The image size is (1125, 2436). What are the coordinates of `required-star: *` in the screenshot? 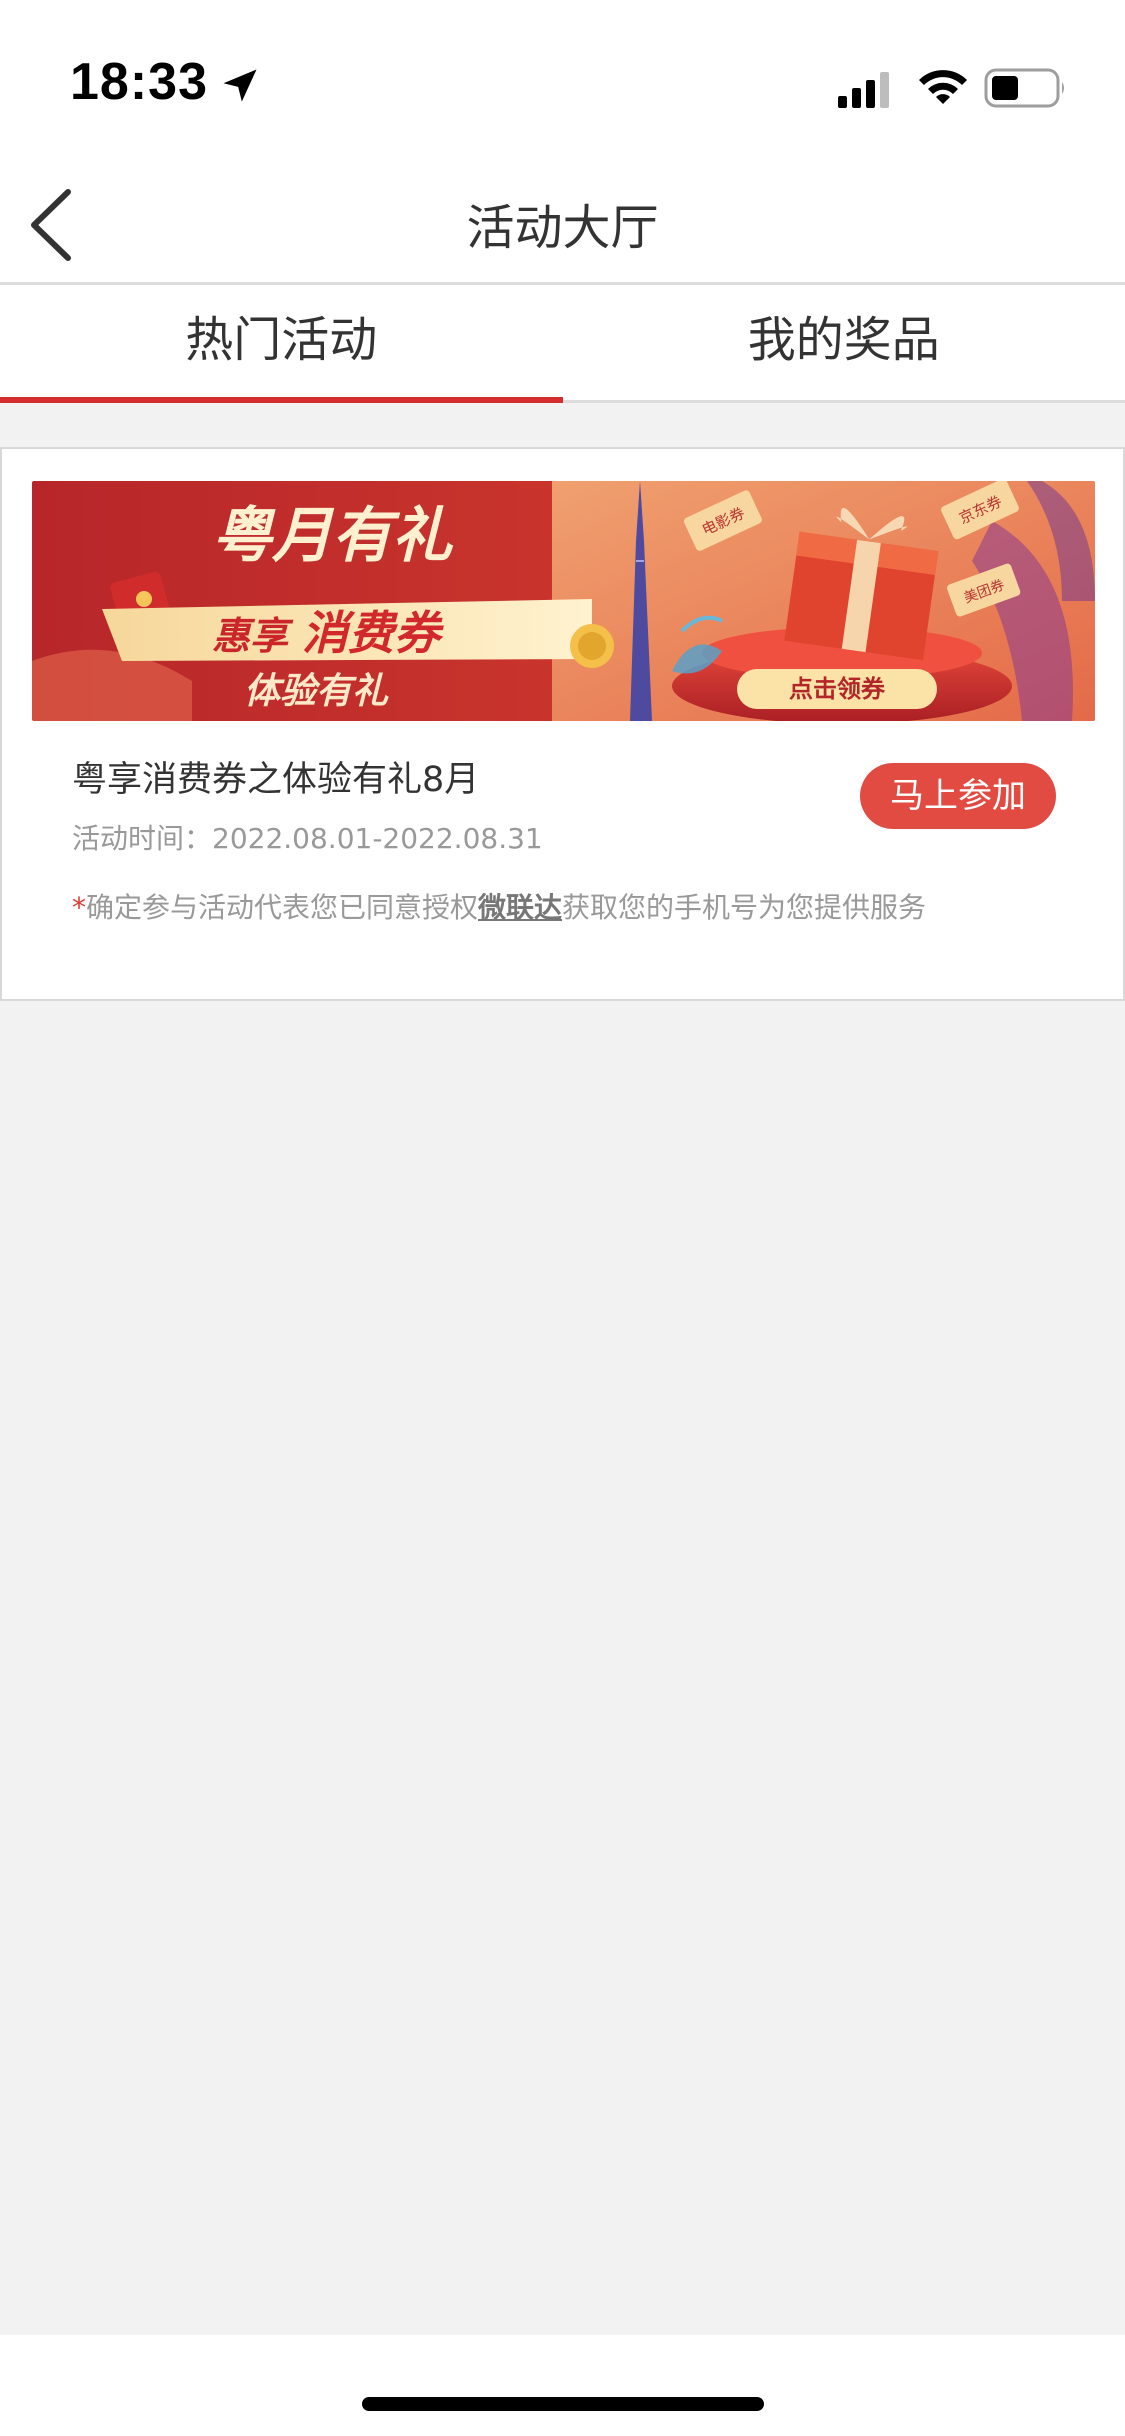 It's located at (79, 907).